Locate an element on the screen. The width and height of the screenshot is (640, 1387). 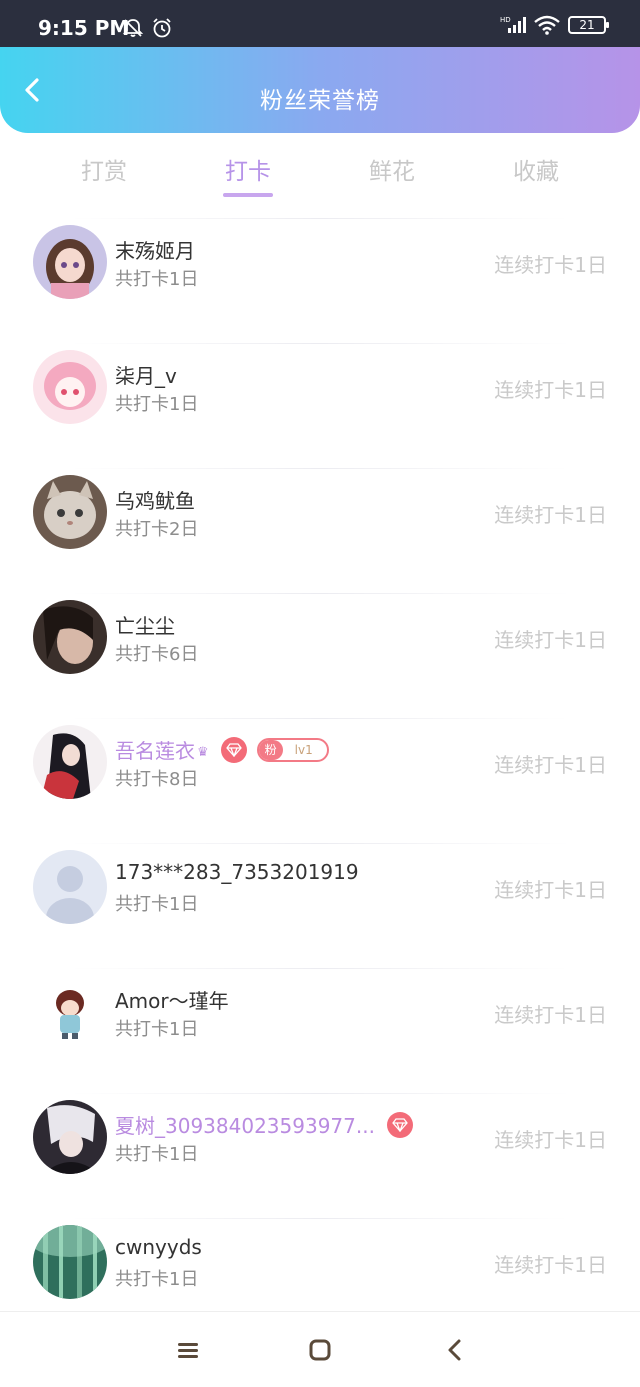
name-line: 柒月_v is located at coordinates (146, 374).